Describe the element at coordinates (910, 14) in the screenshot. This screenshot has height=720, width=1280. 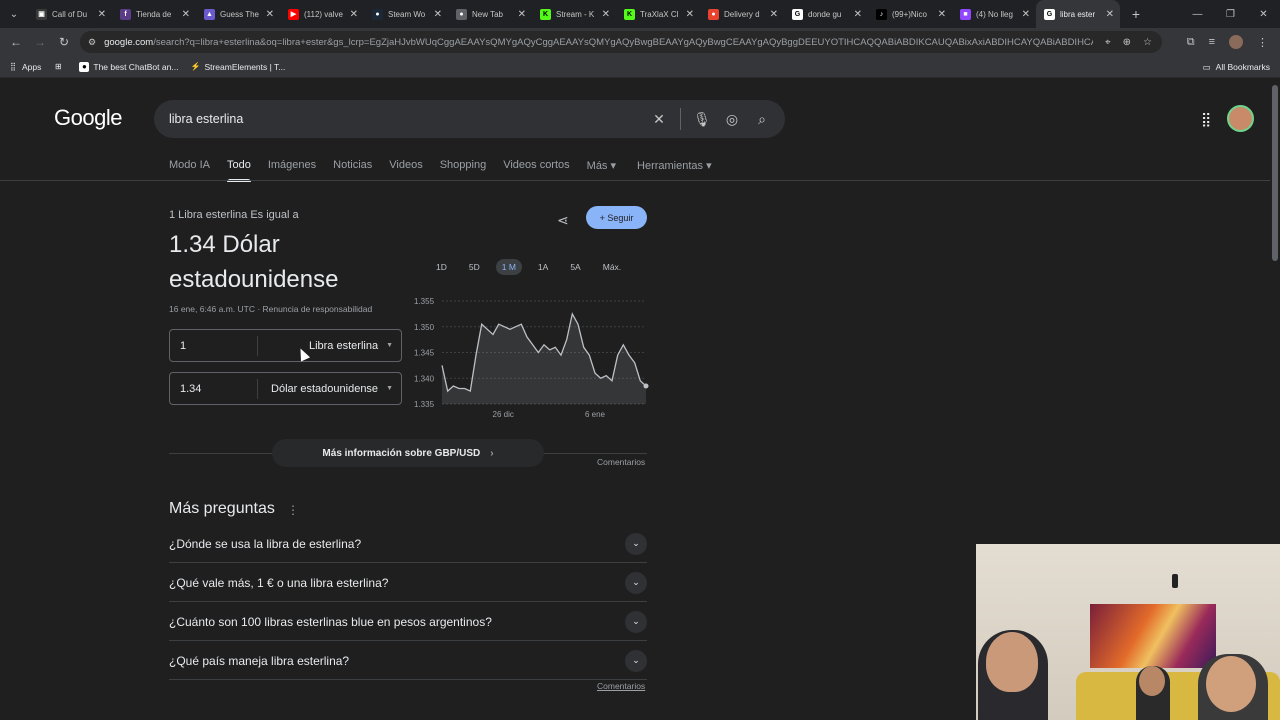
I see `browser-tab: ♪ (99+)Nico ✕` at that location.